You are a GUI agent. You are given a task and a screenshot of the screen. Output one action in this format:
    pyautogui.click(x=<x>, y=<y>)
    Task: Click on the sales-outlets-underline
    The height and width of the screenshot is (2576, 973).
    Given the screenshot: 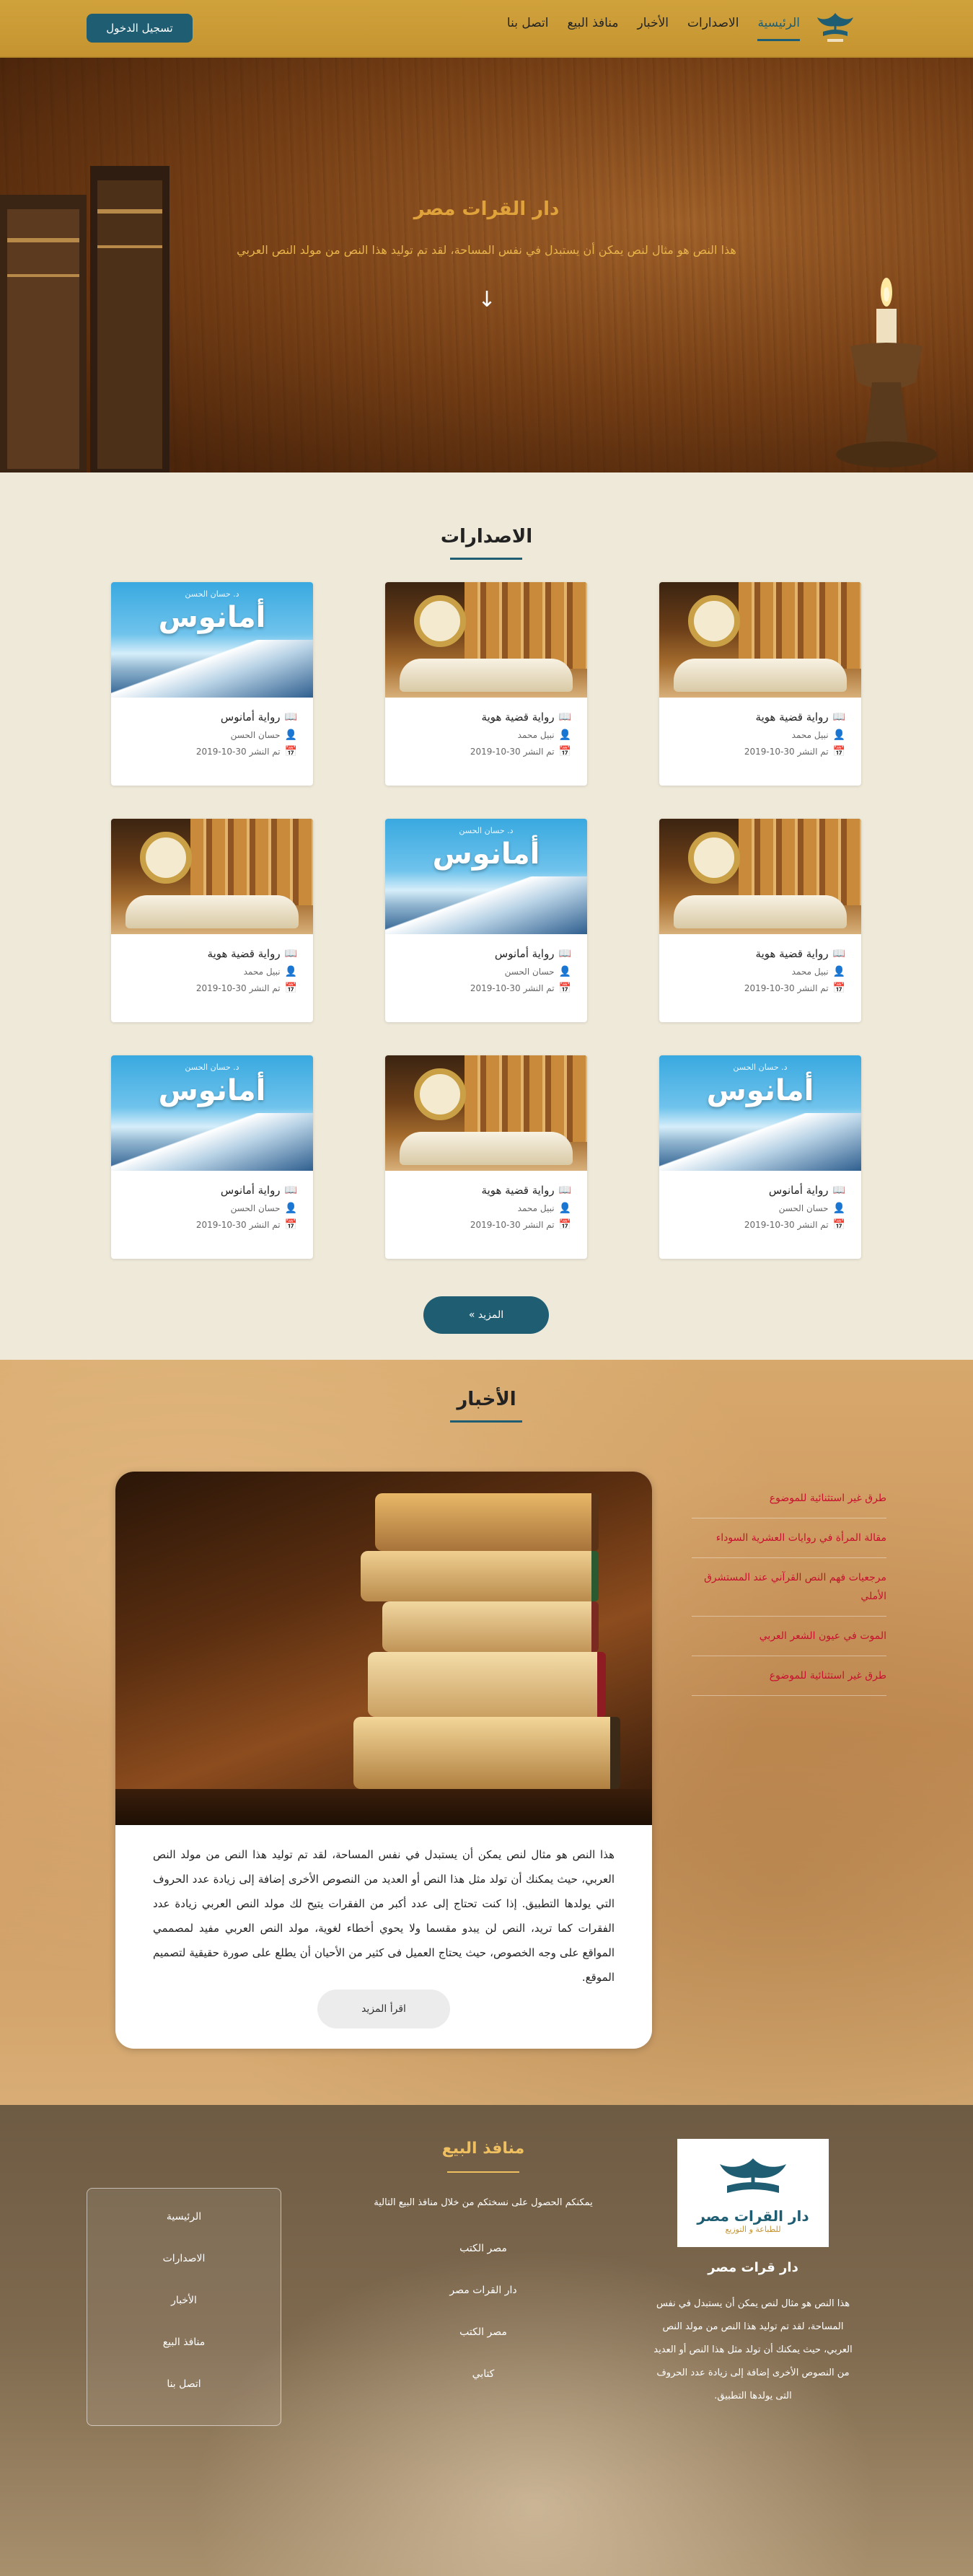 What is the action you would take?
    pyautogui.click(x=483, y=2172)
    